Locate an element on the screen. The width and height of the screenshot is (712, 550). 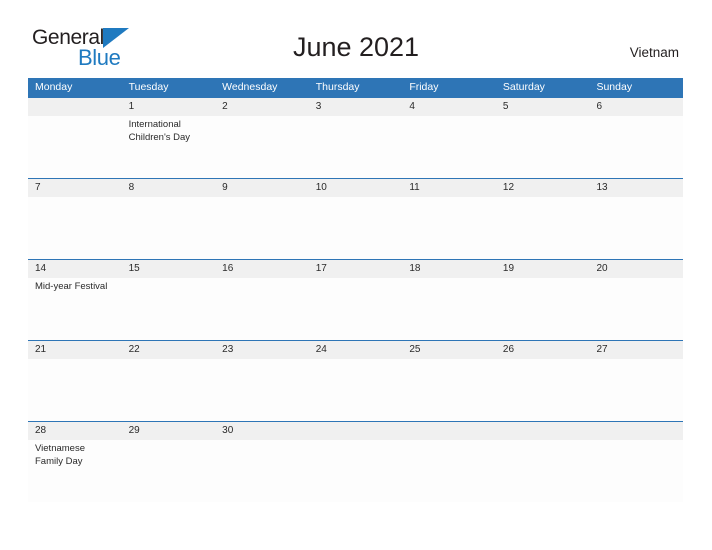
day-cell: International Children's Day is located at coordinates (169, 147).